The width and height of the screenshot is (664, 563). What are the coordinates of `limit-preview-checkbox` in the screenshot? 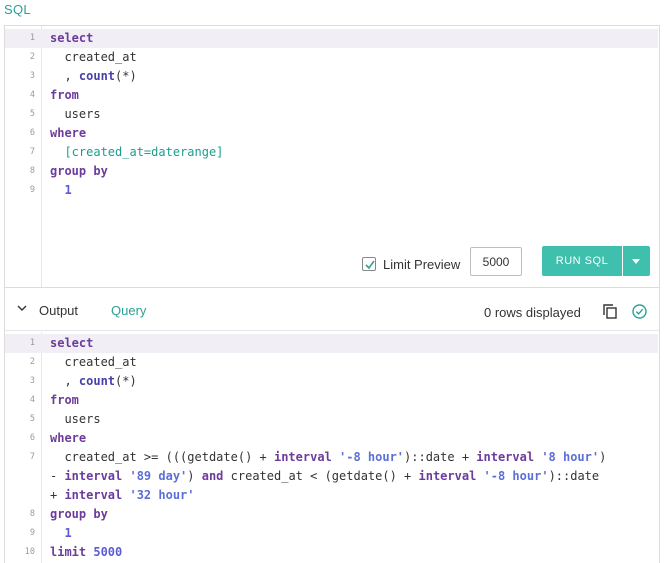 It's located at (369, 264).